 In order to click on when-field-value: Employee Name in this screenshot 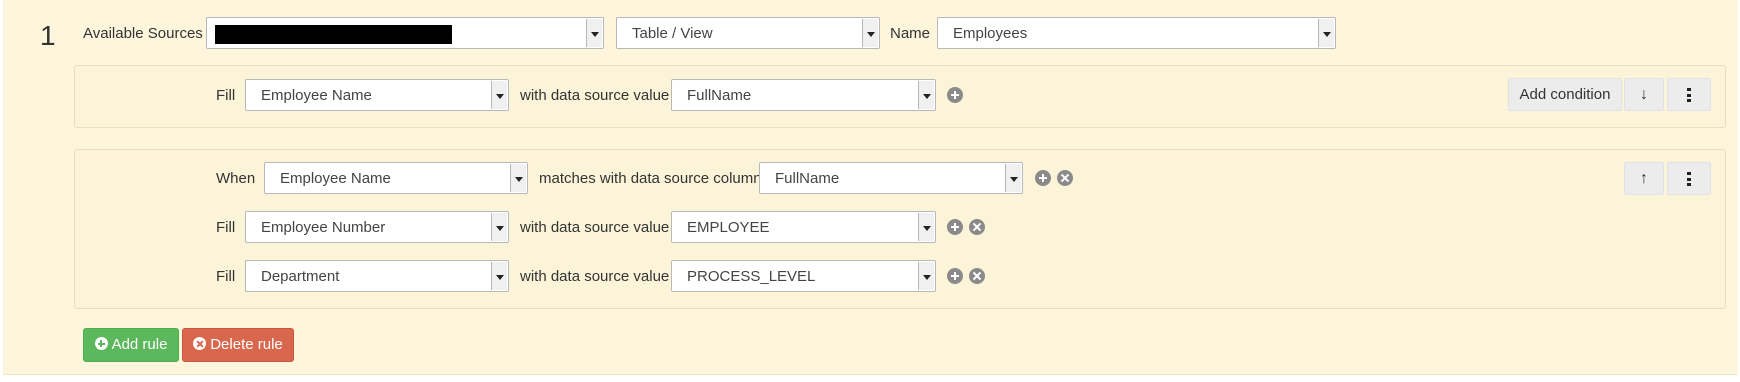, I will do `click(335, 178)`.